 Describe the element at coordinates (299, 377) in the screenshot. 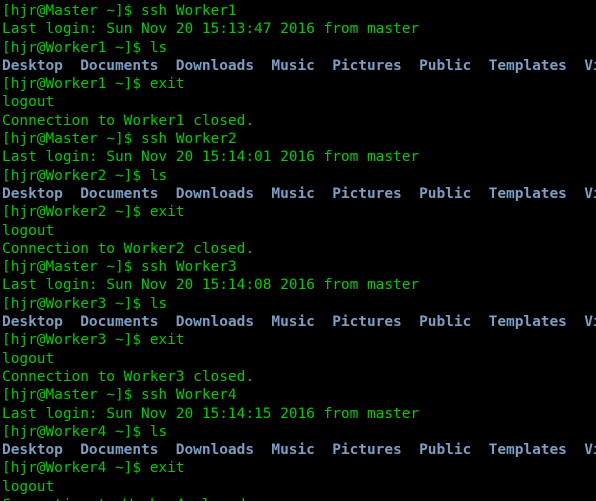

I see `terminal-line-output: Connection to Worker3 closed.` at that location.